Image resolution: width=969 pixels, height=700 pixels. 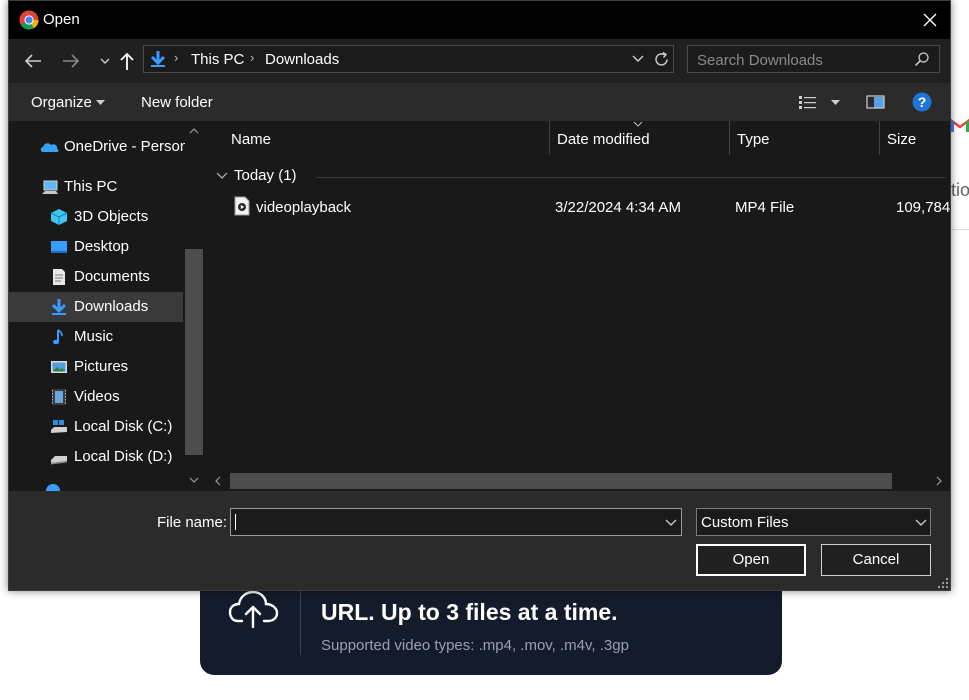 What do you see at coordinates (813, 522) in the screenshot?
I see `file-type-select: Custom Files` at bounding box center [813, 522].